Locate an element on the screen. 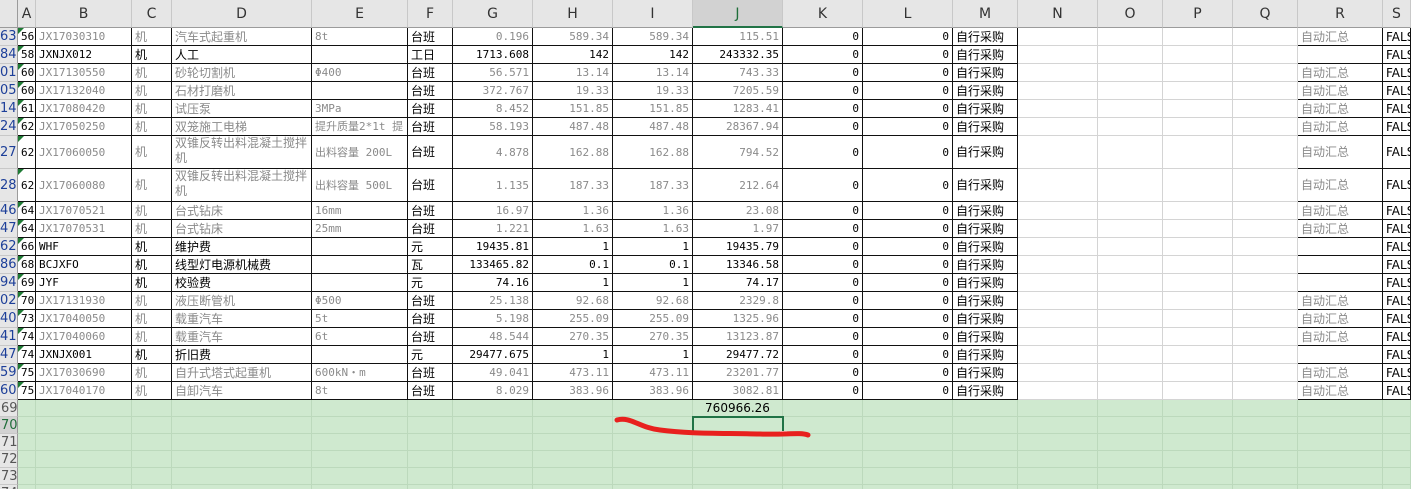 This screenshot has width=1411, height=489. cell-g: 1.221 is located at coordinates (493, 229).